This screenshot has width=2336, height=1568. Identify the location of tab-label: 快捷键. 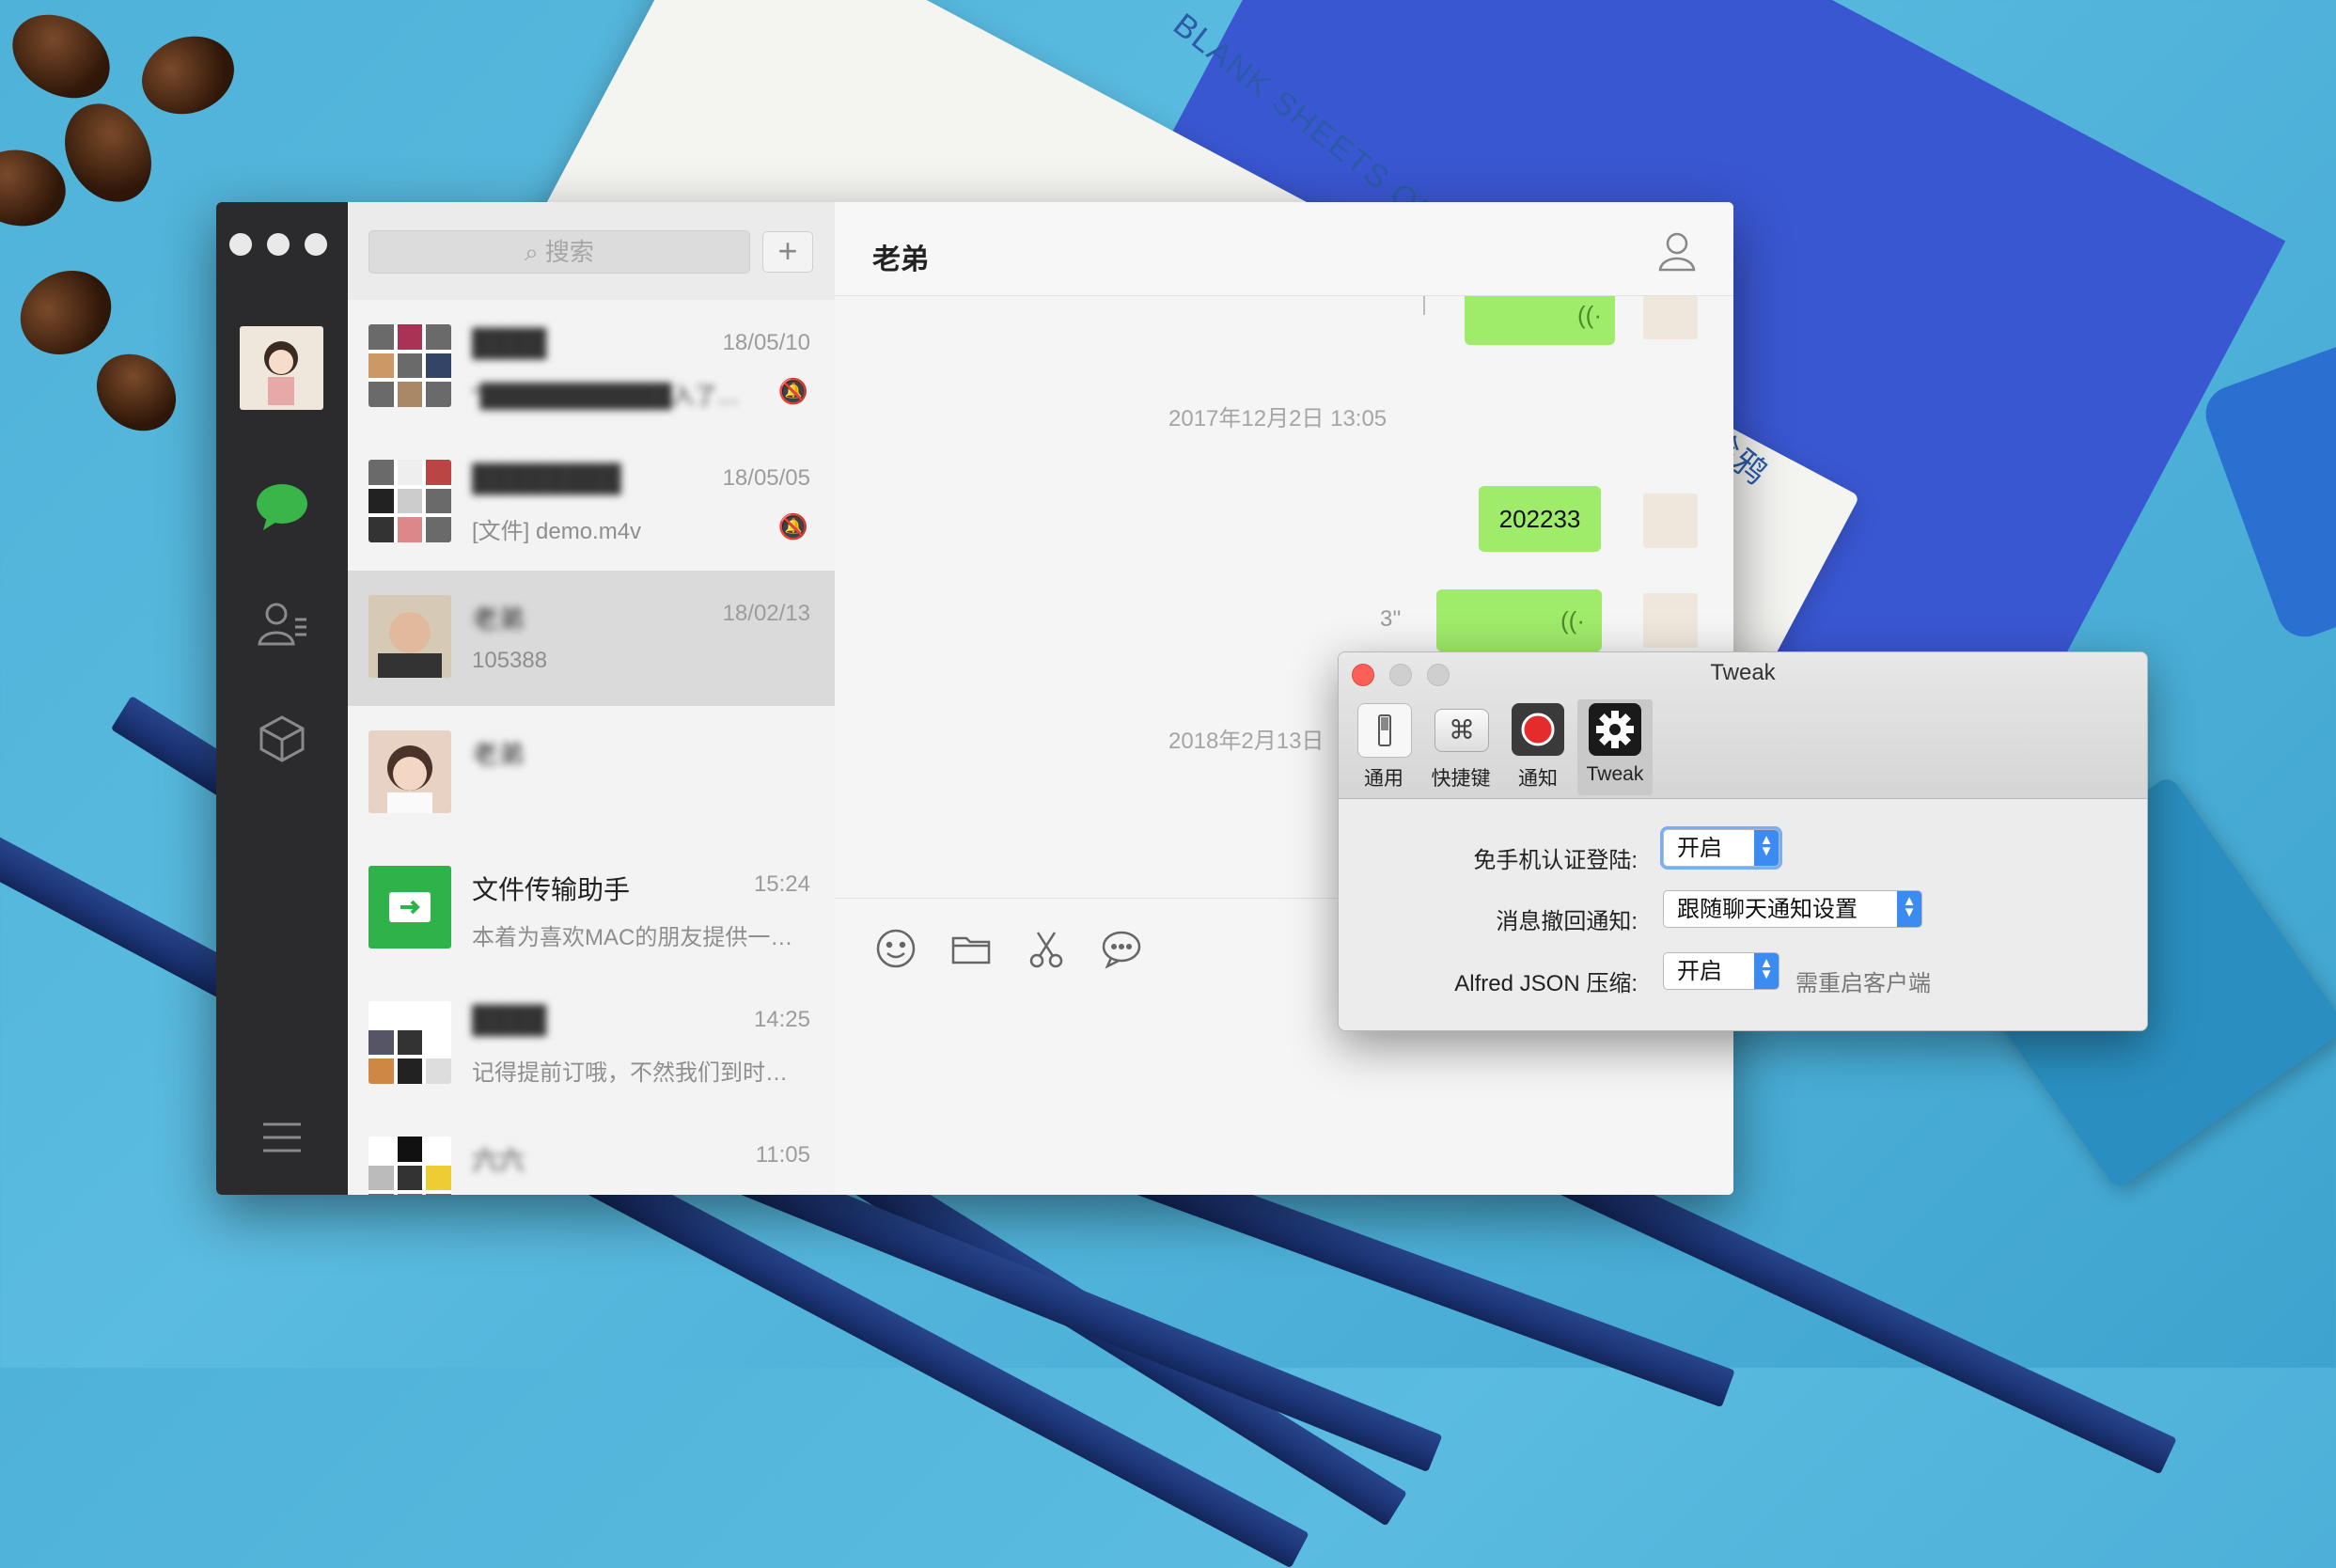
(1461, 779).